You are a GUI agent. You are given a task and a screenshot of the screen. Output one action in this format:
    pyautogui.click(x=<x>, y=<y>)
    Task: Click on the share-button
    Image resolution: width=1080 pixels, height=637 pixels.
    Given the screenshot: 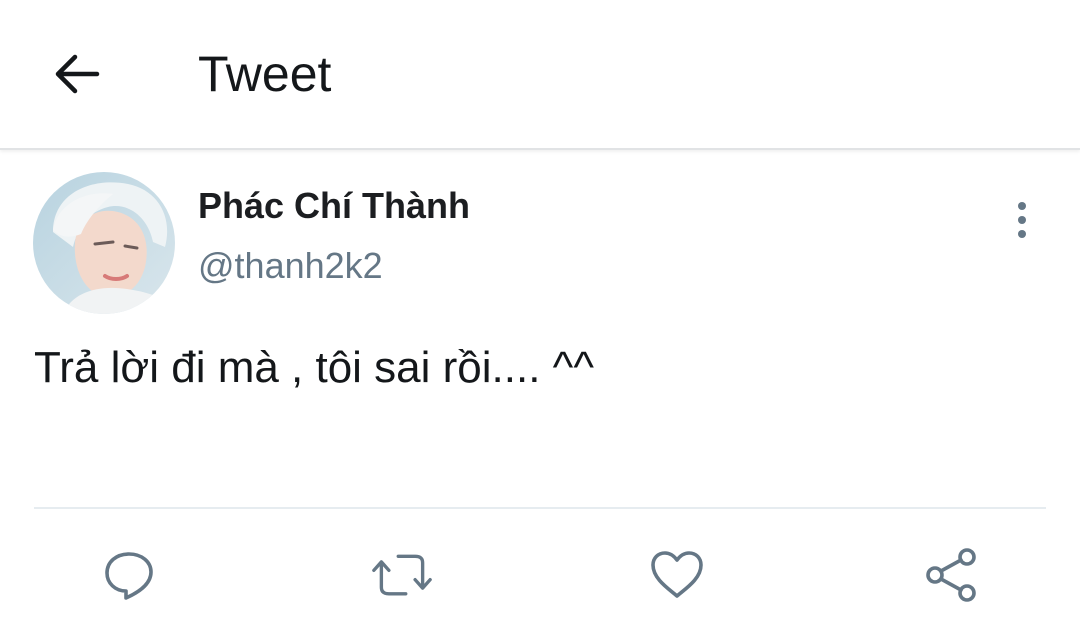 What is the action you would take?
    pyautogui.click(x=952, y=575)
    